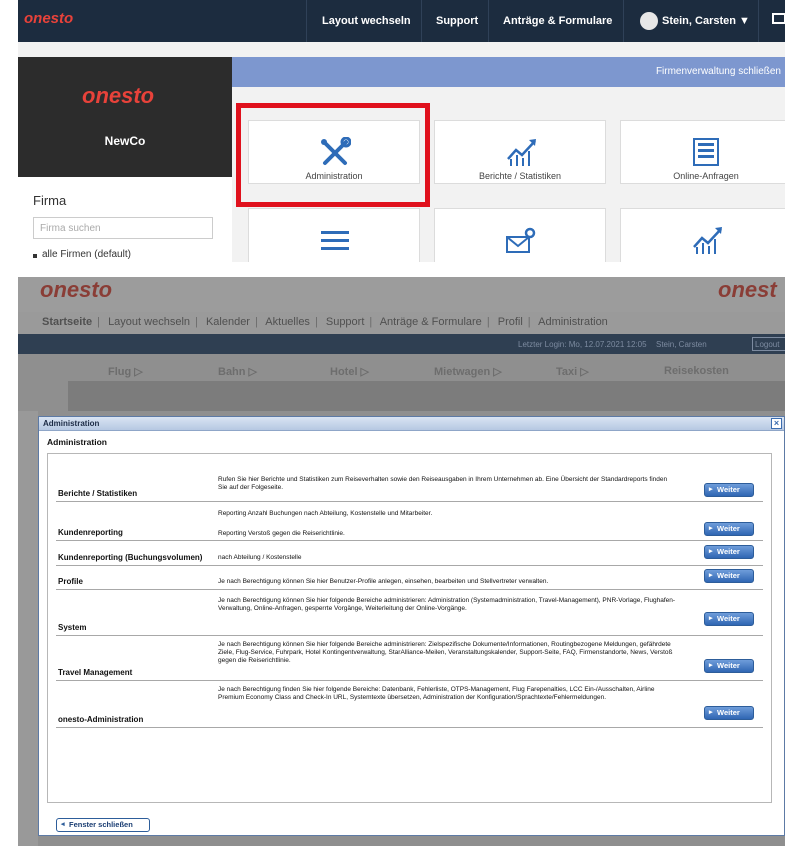 This screenshot has width=785, height=846. I want to click on row-name: Berichte / Statistiken, so click(98, 493).